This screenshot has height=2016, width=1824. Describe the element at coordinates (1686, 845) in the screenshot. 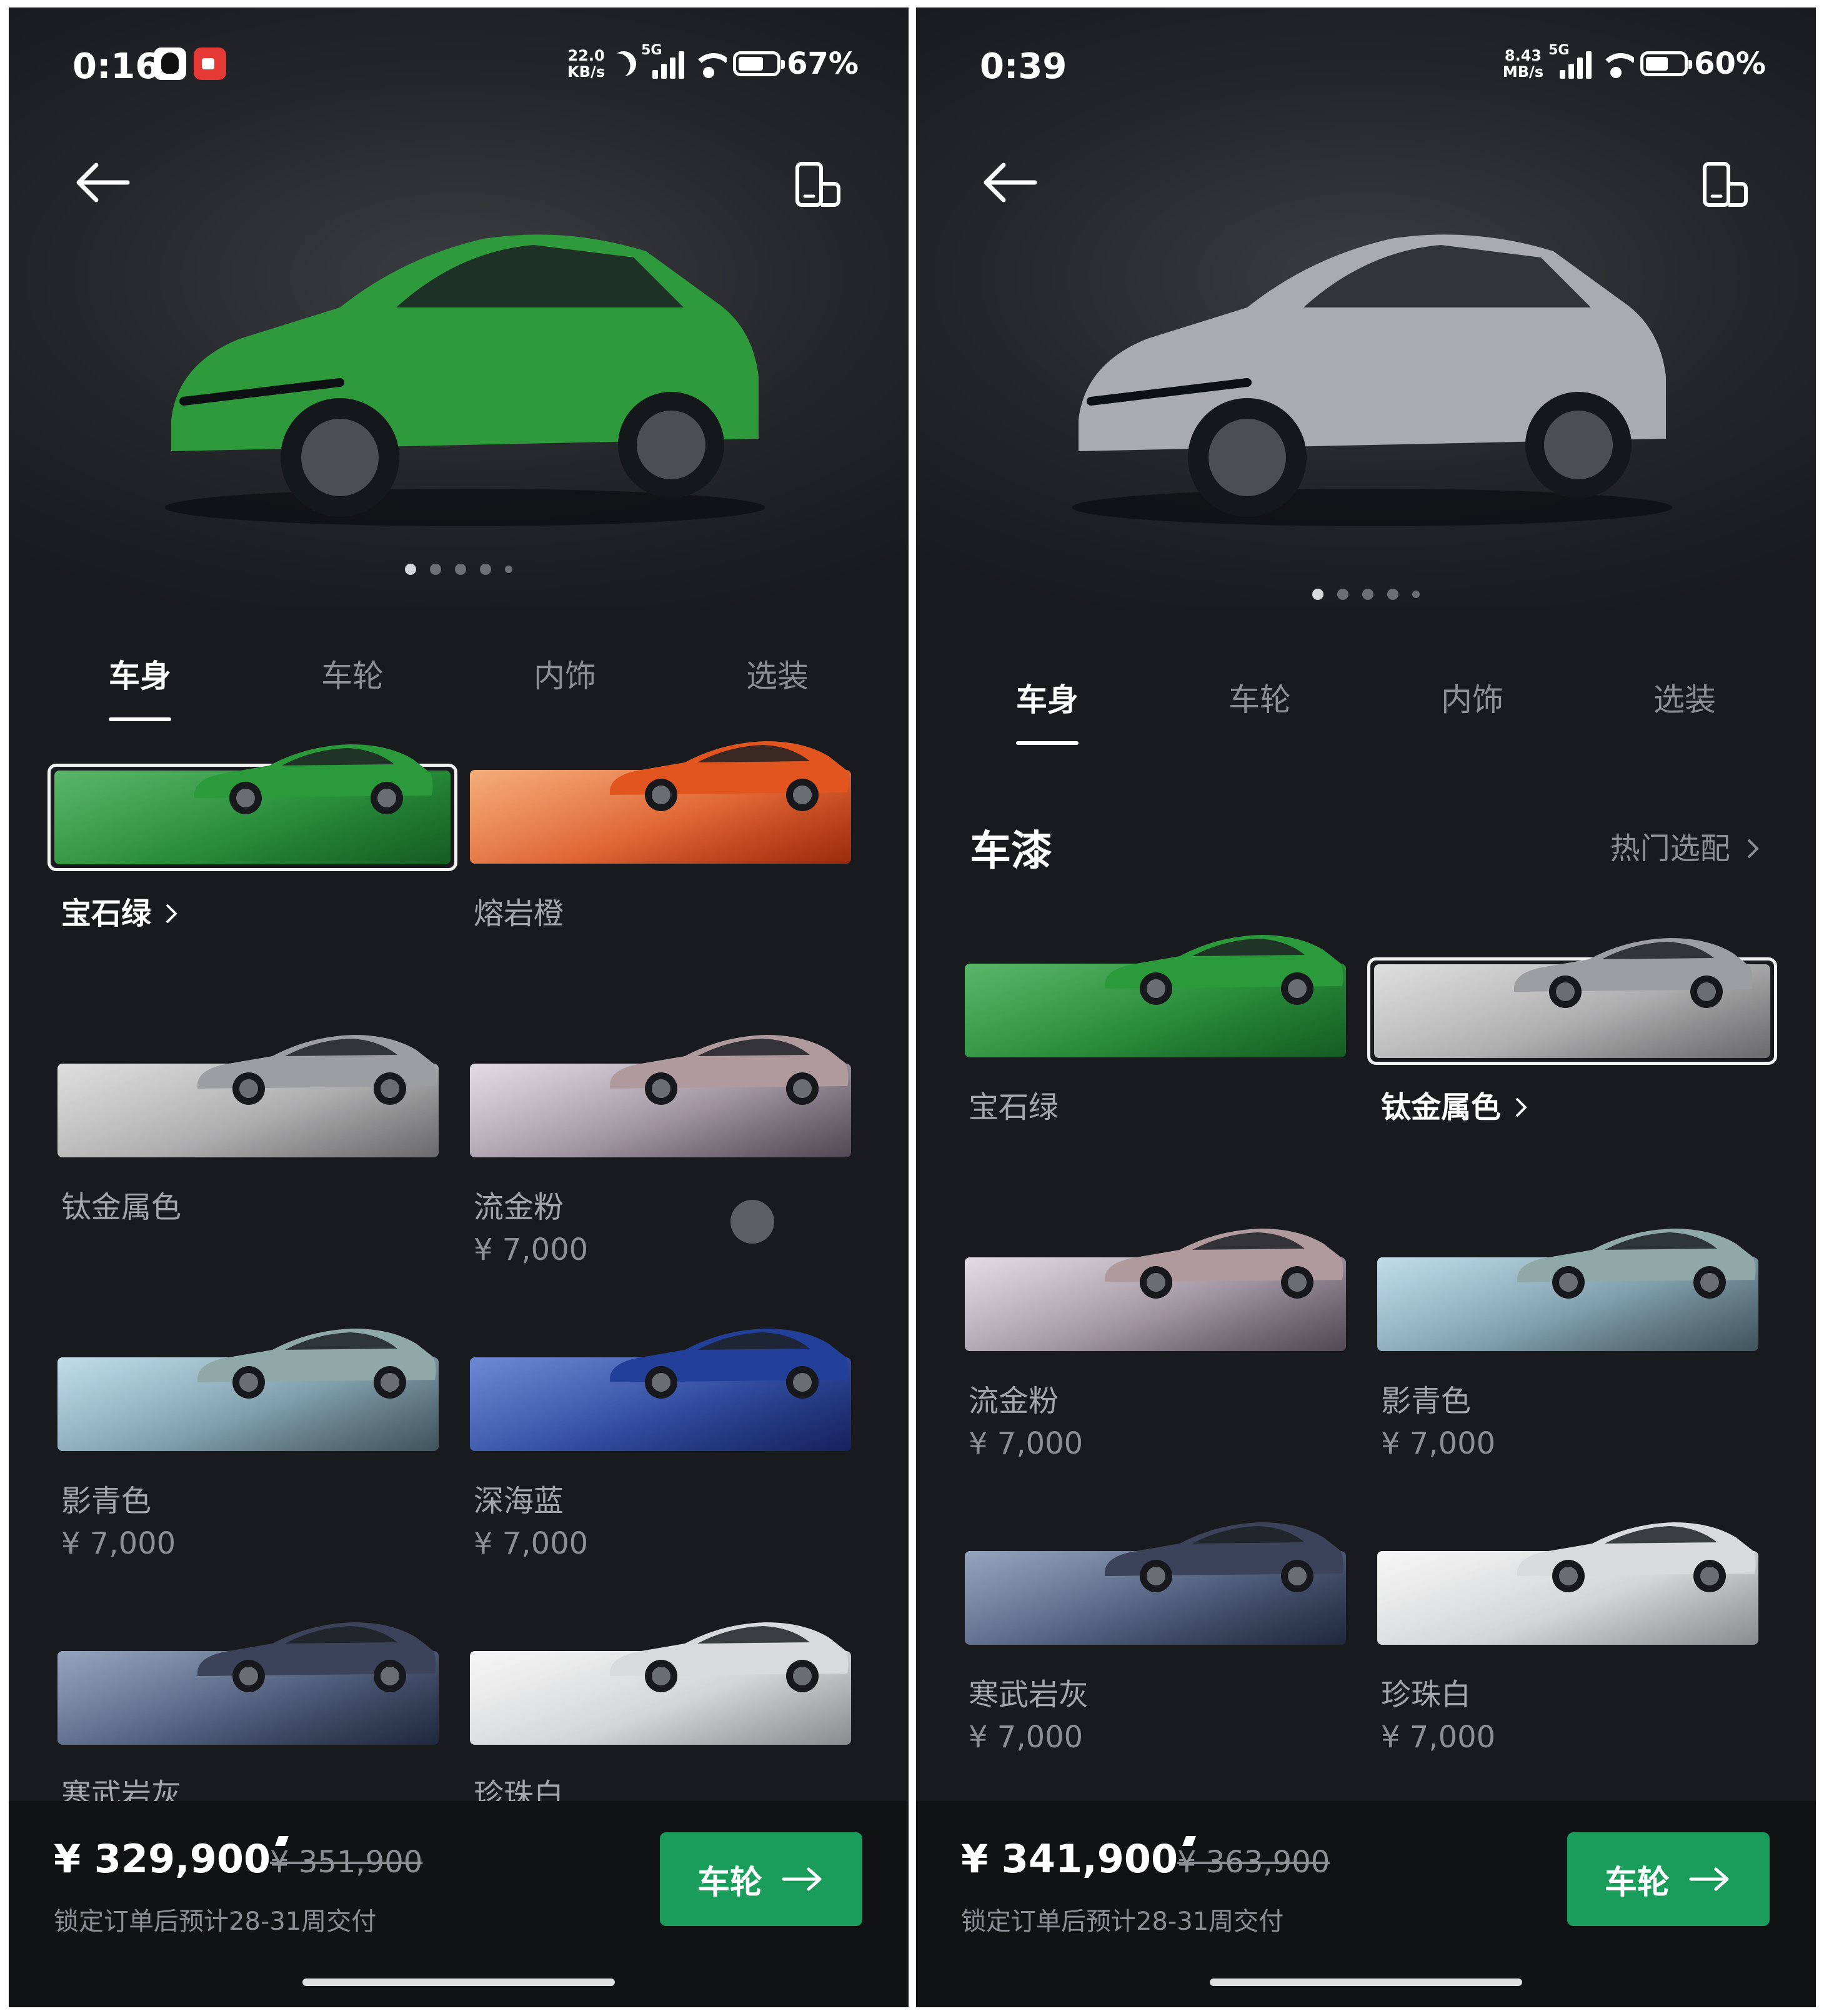

I see `popular-options-link: 热门选配` at that location.